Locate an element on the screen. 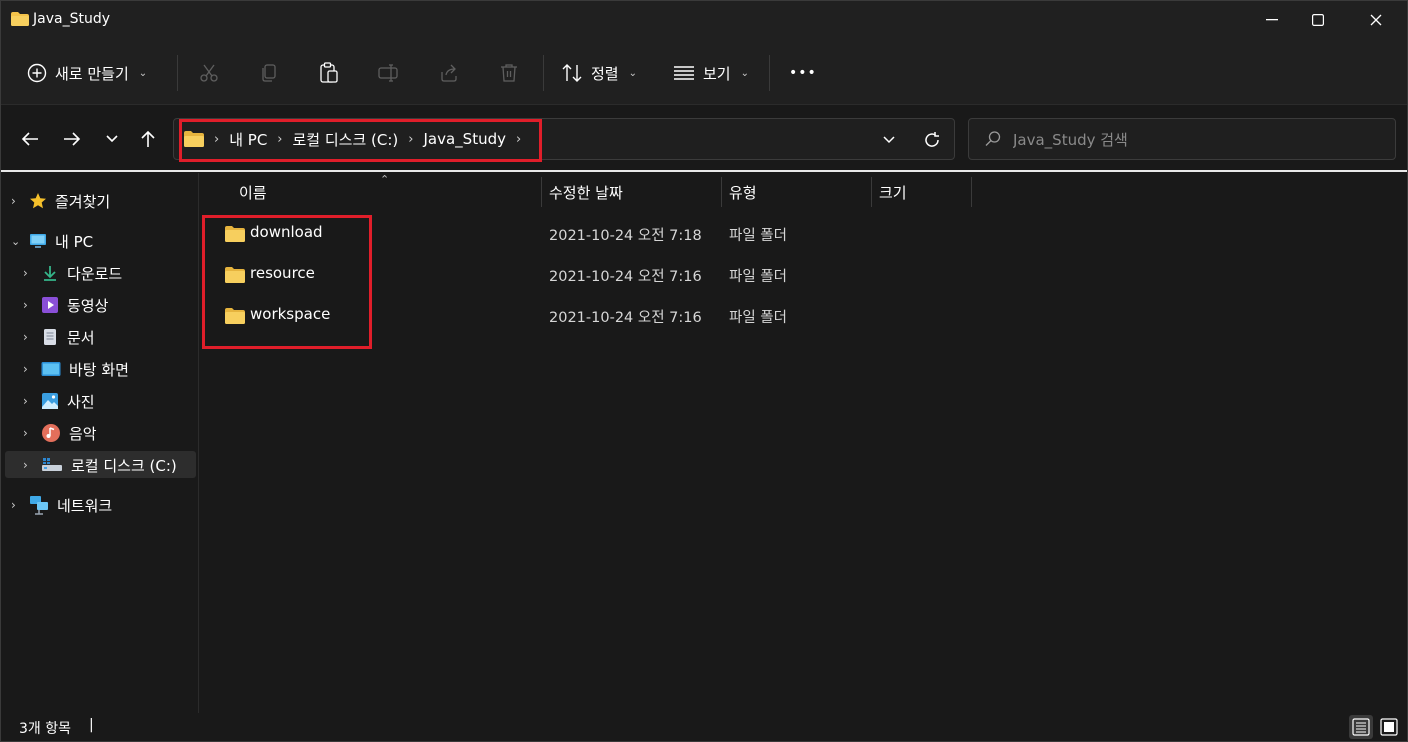 The image size is (1408, 742). sort-icon is located at coordinates (572, 73).